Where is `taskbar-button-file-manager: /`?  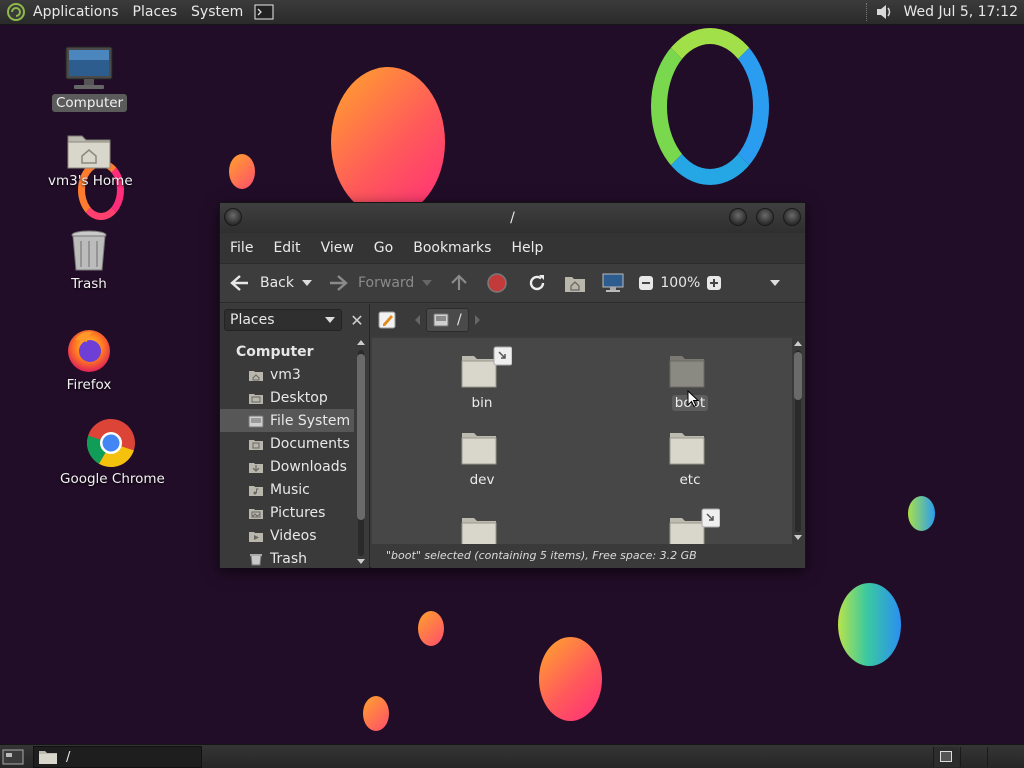 taskbar-button-file-manager: / is located at coordinates (117, 757).